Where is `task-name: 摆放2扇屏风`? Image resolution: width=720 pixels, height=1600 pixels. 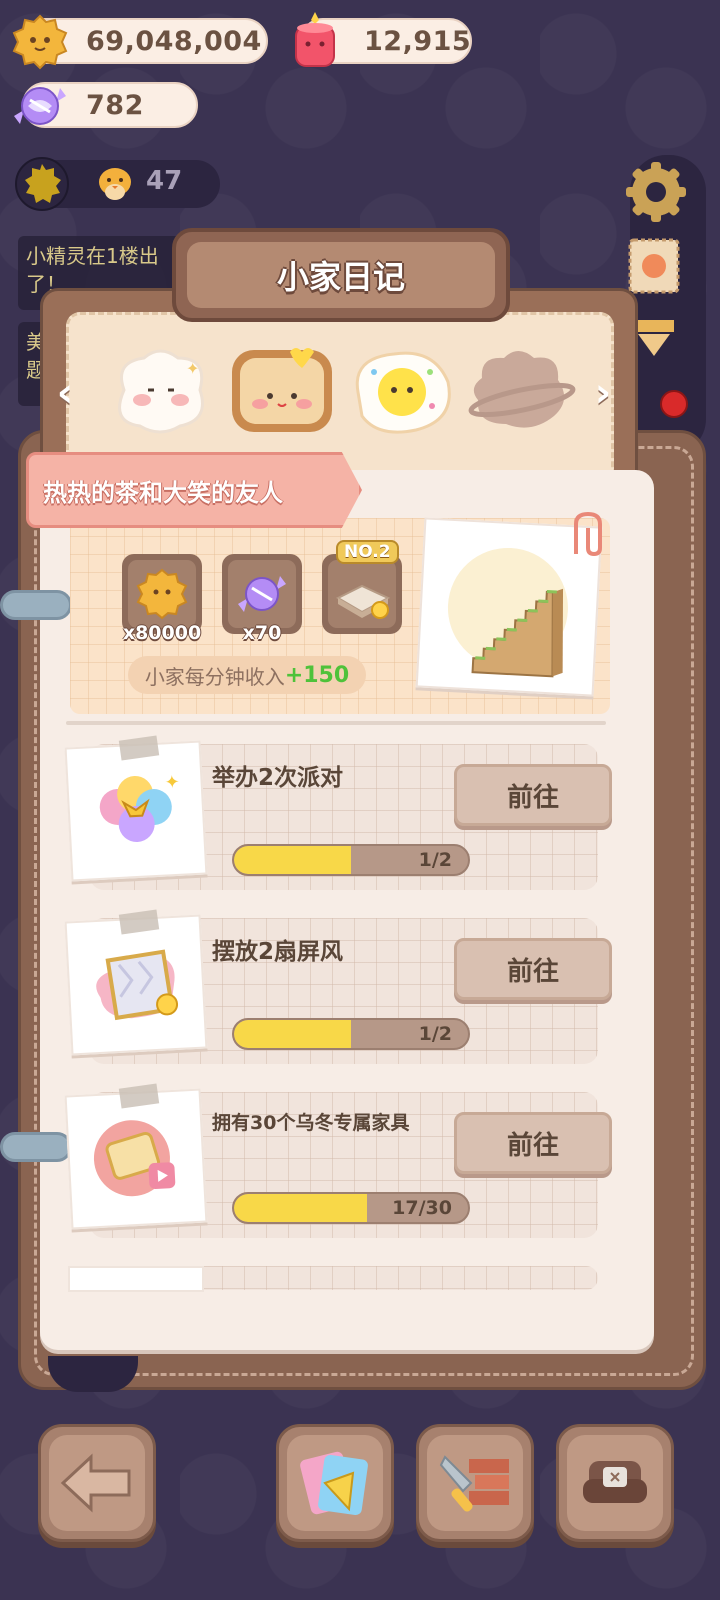 task-name: 摆放2扇屏风 is located at coordinates (278, 952).